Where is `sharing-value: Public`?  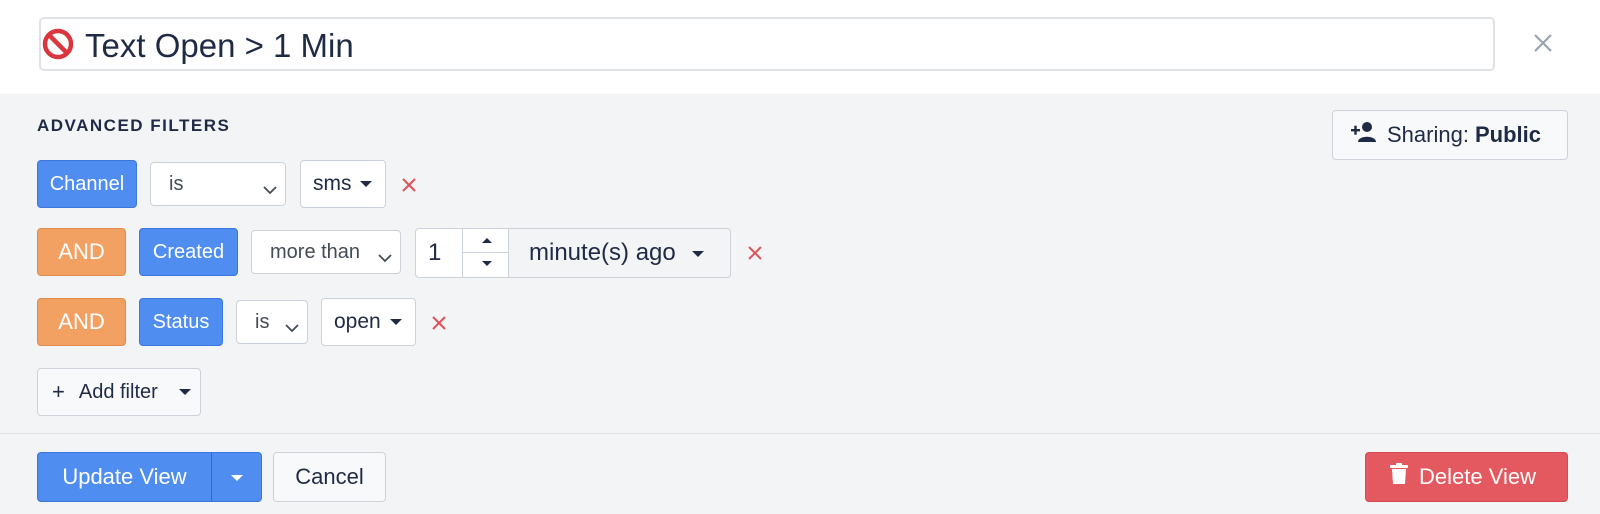 sharing-value: Public is located at coordinates (1507, 134).